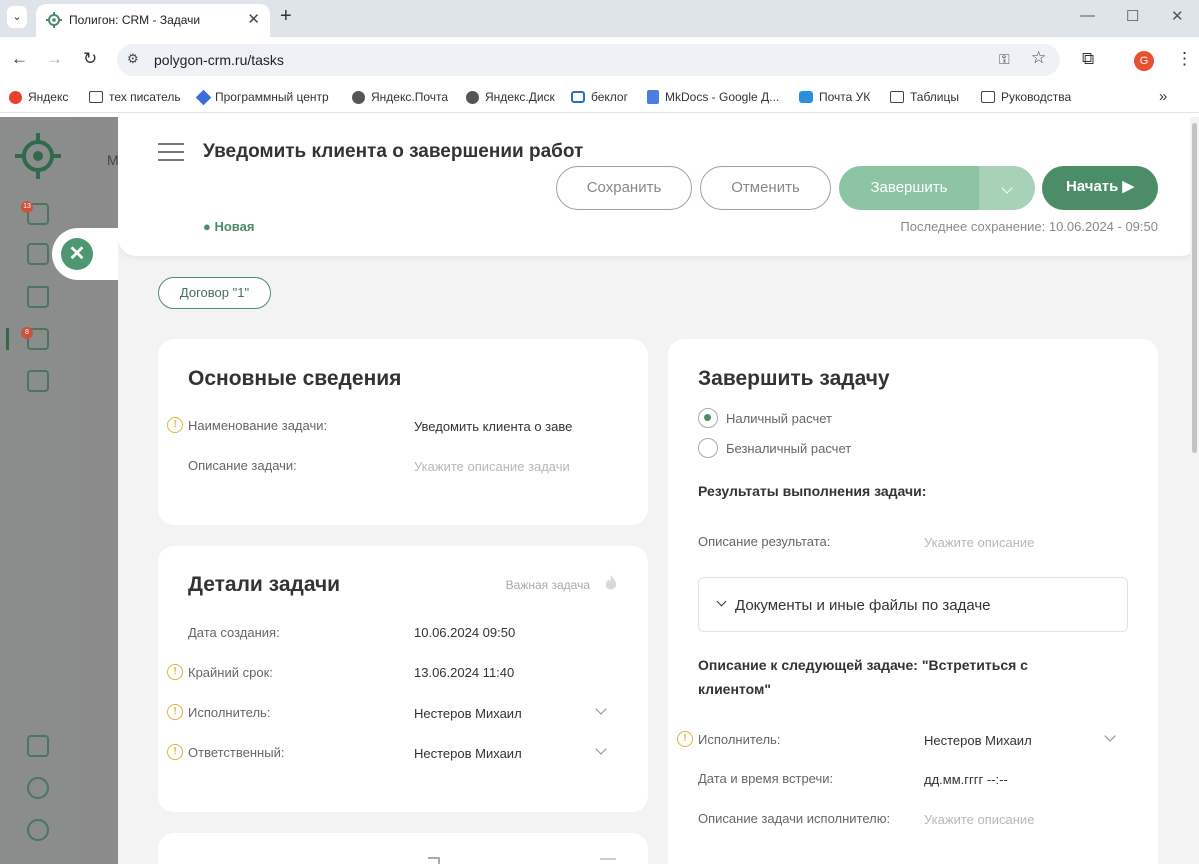 The image size is (1199, 864). What do you see at coordinates (1194, 490) in the screenshot?
I see `panel-scrollbar` at bounding box center [1194, 490].